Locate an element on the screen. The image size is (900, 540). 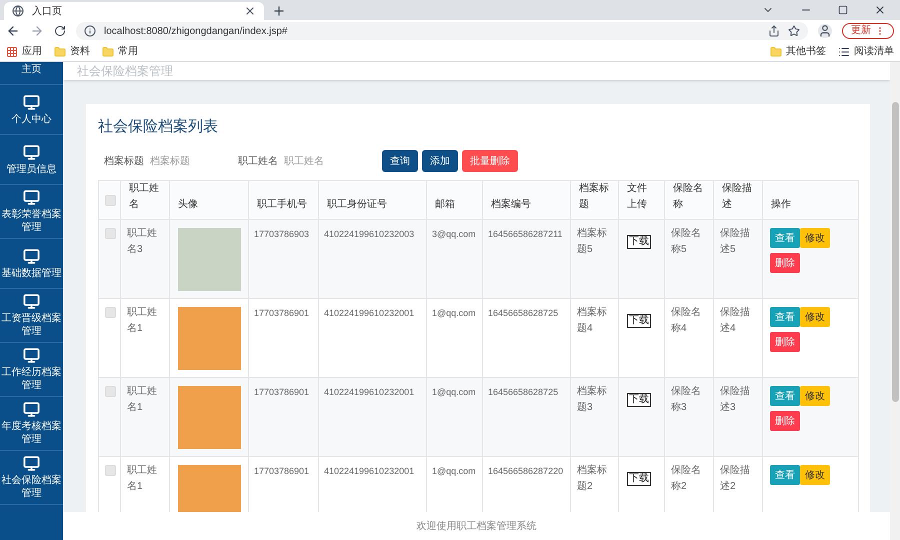
bookmark-link: 其他书签 is located at coordinates (806, 51).